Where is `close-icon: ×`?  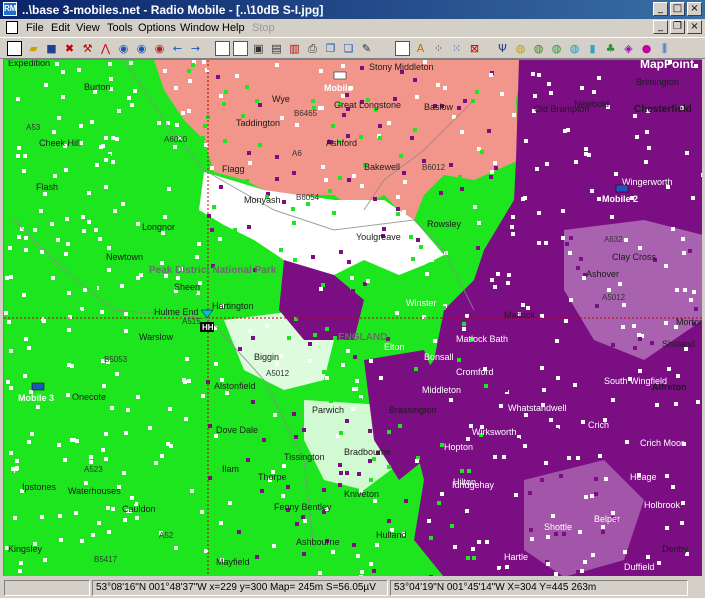
close-icon: × is located at coordinates (694, 9).